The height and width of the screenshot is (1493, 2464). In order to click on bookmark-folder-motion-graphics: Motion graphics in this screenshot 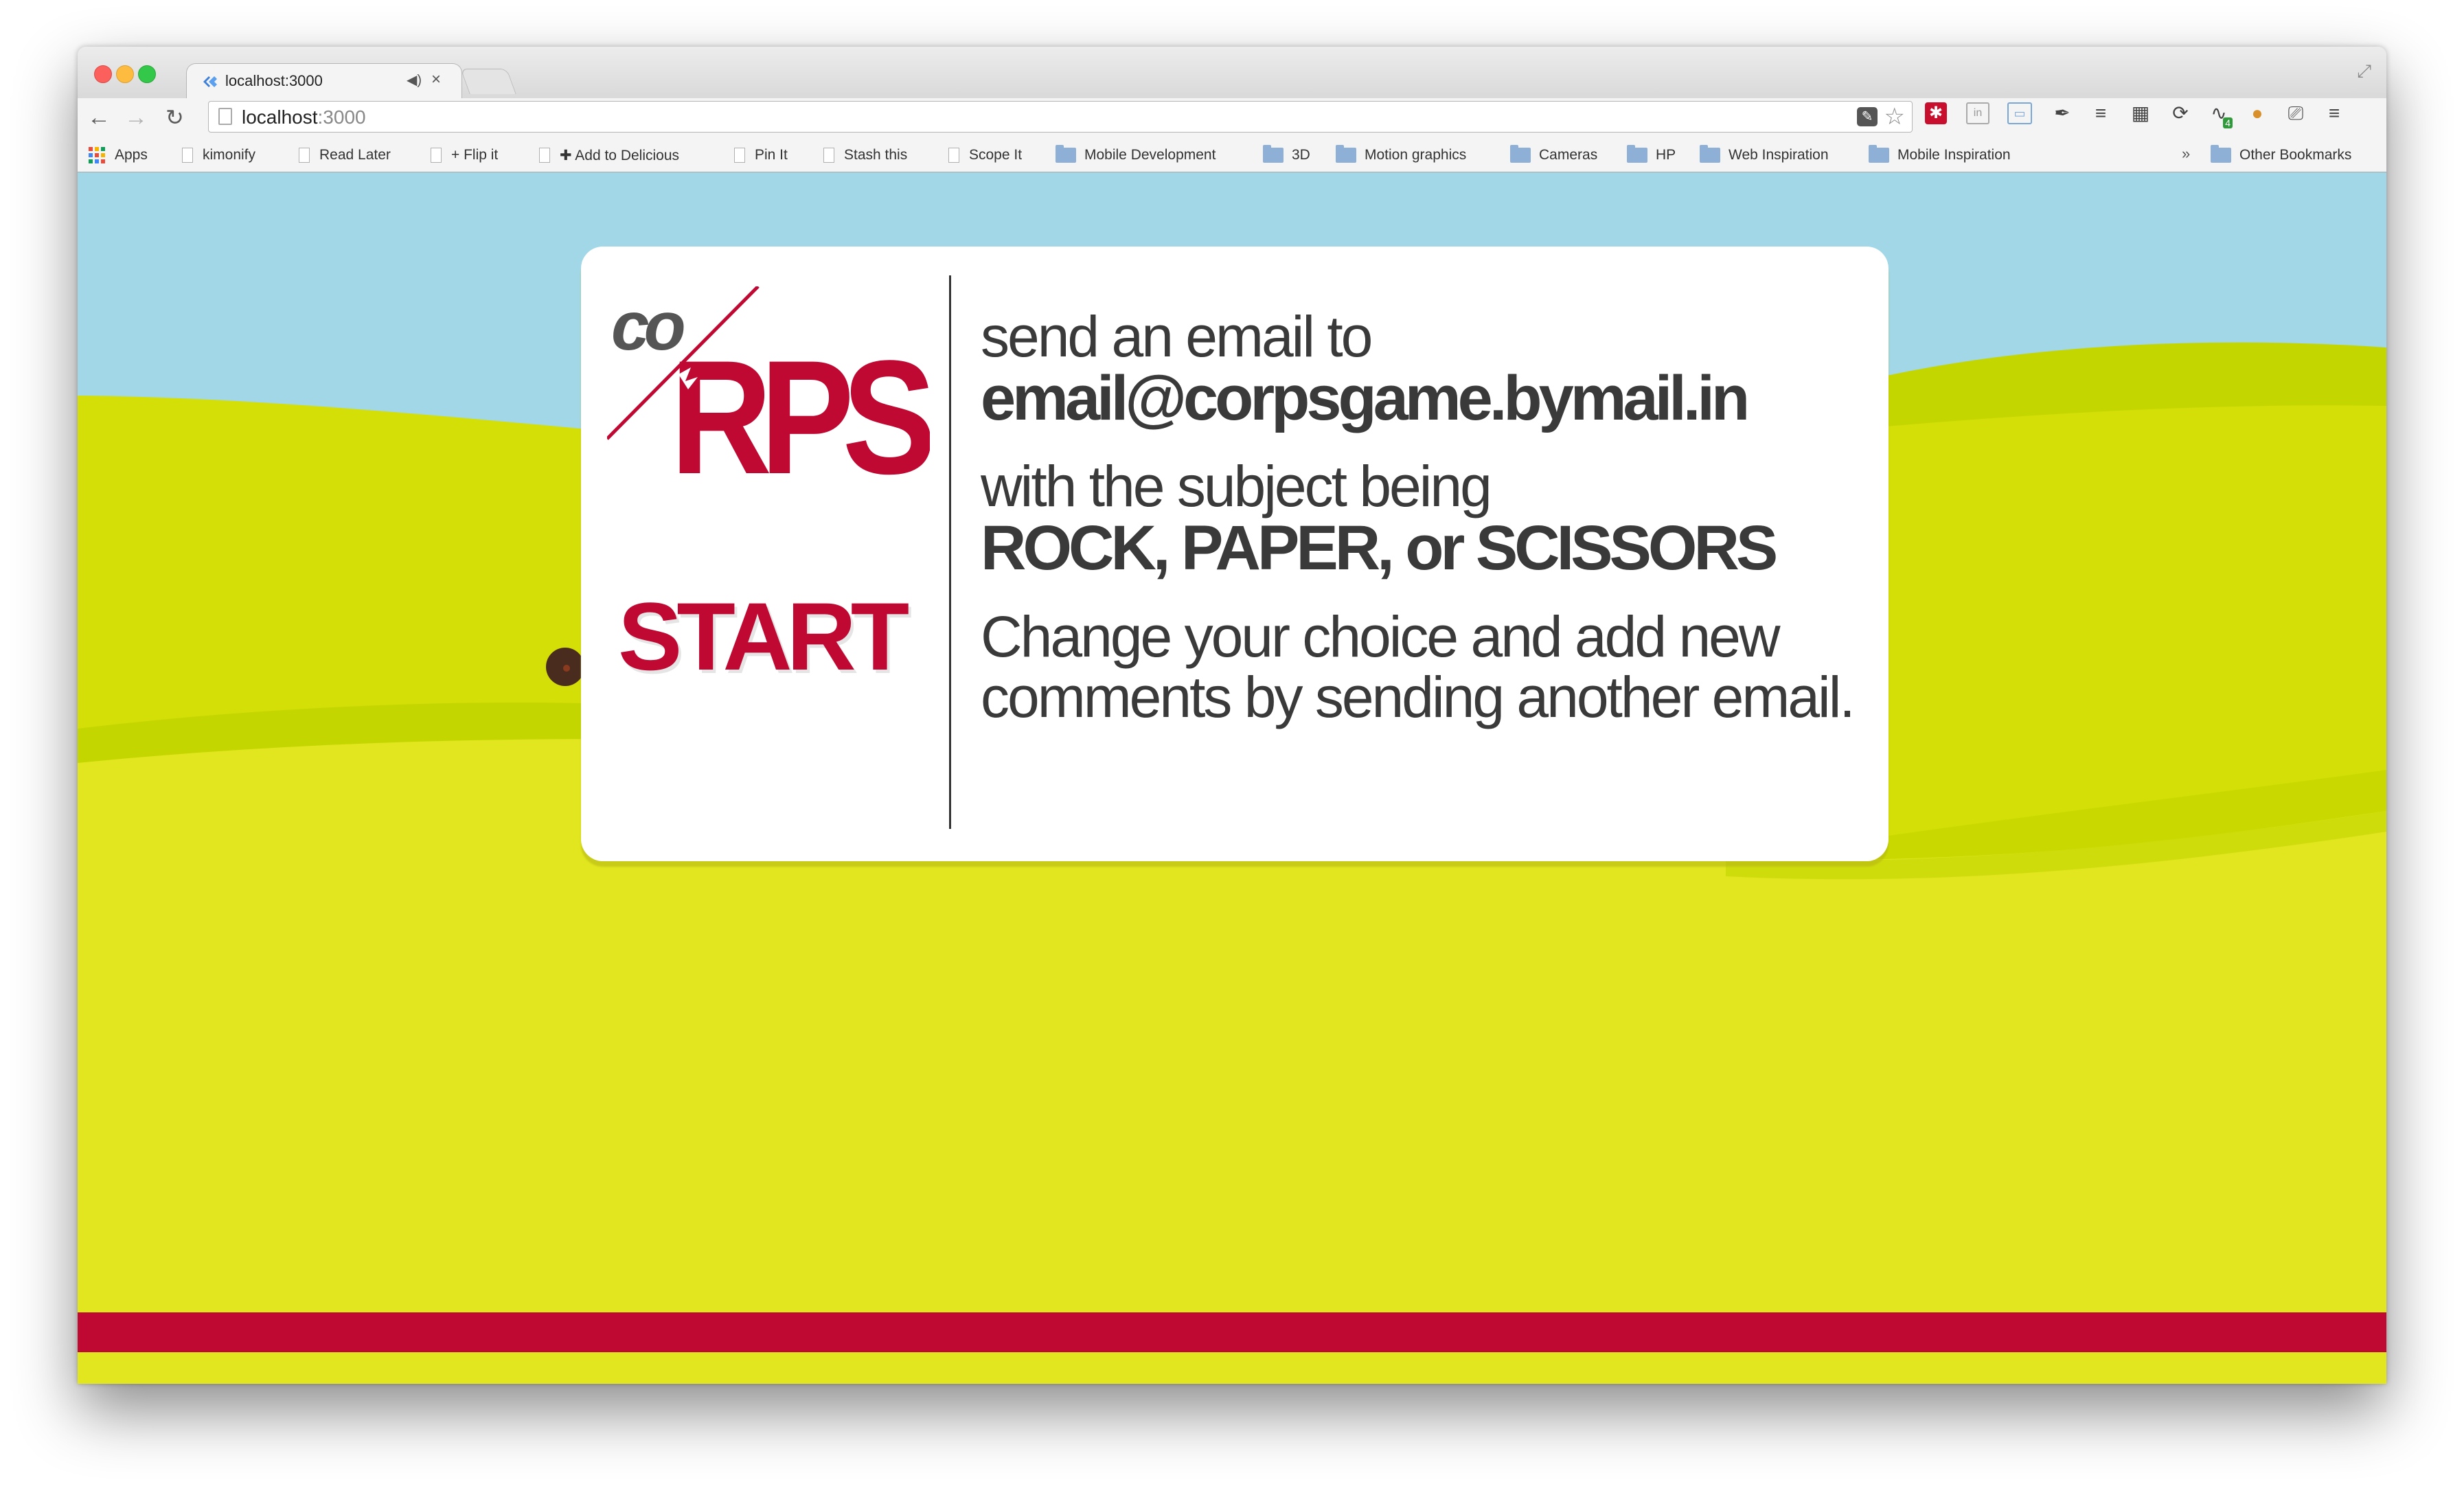, I will do `click(1401, 155)`.